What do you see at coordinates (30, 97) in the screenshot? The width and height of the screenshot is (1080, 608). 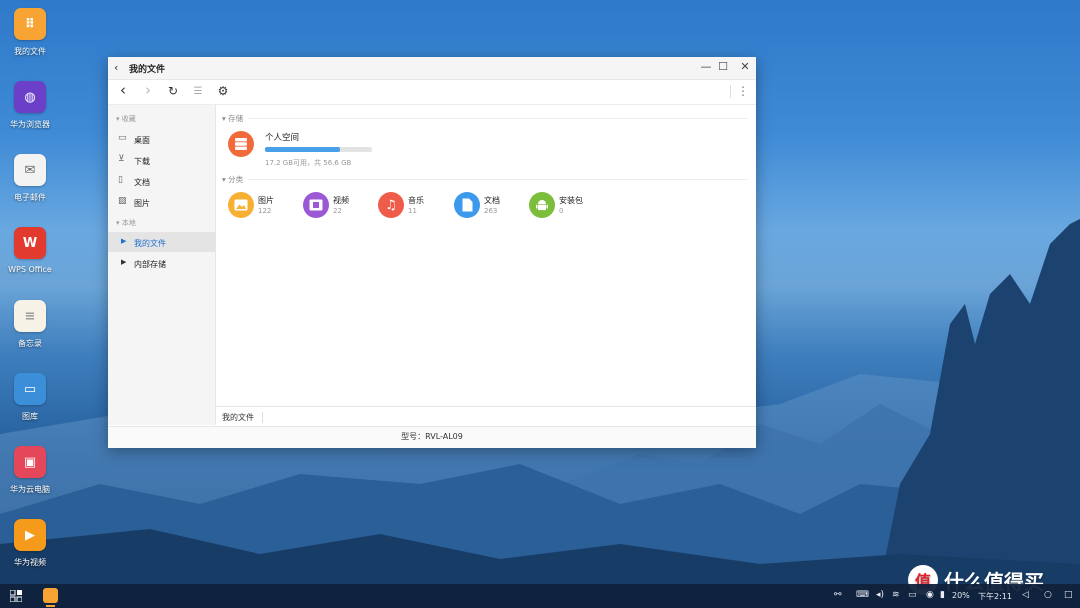 I see `browser-icon: ◍` at bounding box center [30, 97].